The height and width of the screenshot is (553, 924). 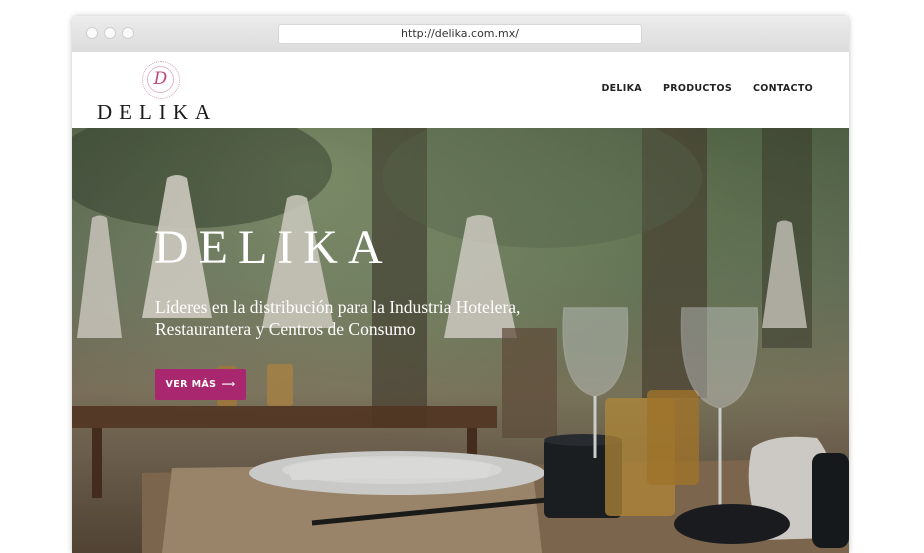 What do you see at coordinates (228, 384) in the screenshot?
I see `arrow-right-icon: ⟶` at bounding box center [228, 384].